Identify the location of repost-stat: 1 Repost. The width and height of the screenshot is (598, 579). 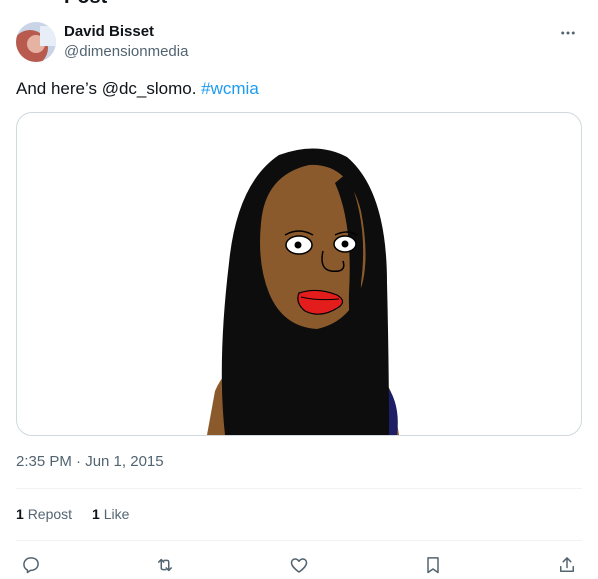
(44, 514).